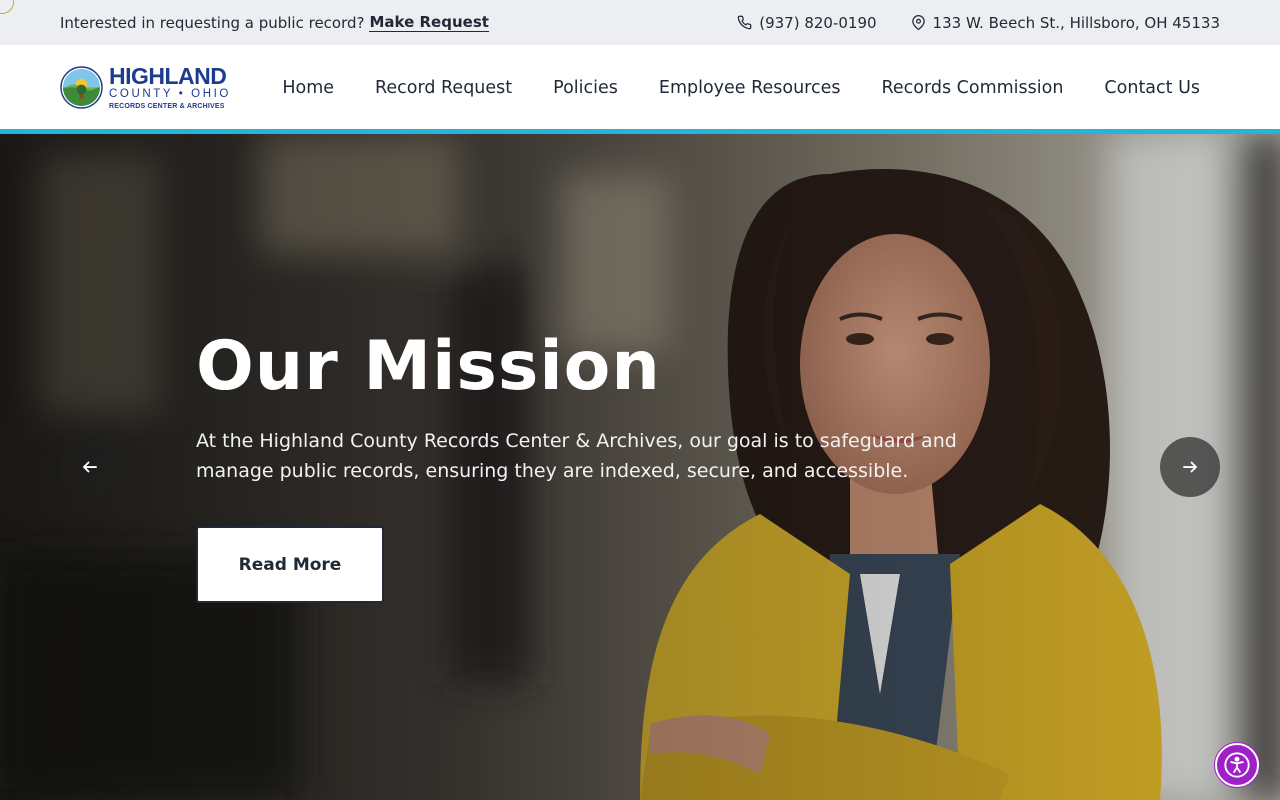 The height and width of the screenshot is (800, 1280). I want to click on read-more-button: Read More, so click(290, 564).